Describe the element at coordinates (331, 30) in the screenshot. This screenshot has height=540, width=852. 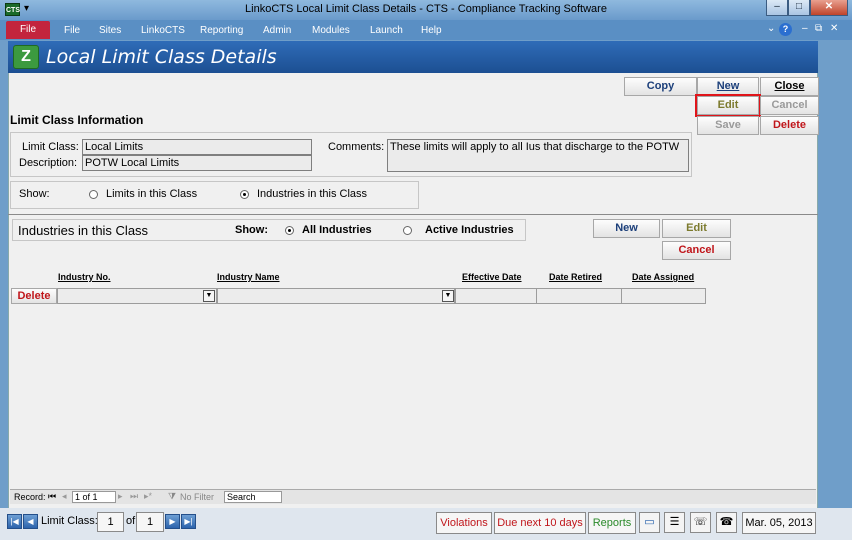
I see `menu-modules: Modules` at that location.